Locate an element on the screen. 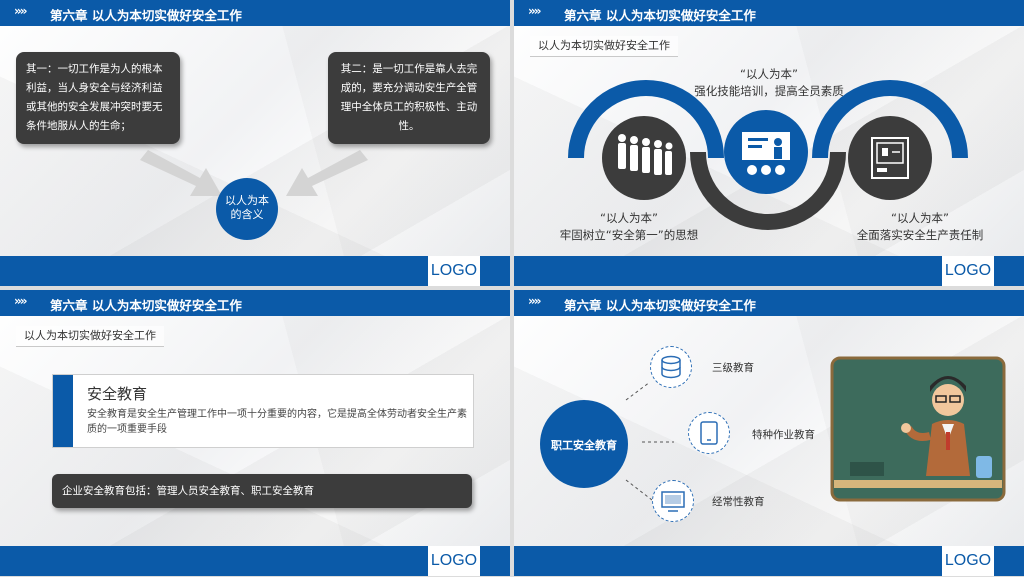 The image size is (1024, 577). item-three-level: 三级教育 is located at coordinates (733, 368).